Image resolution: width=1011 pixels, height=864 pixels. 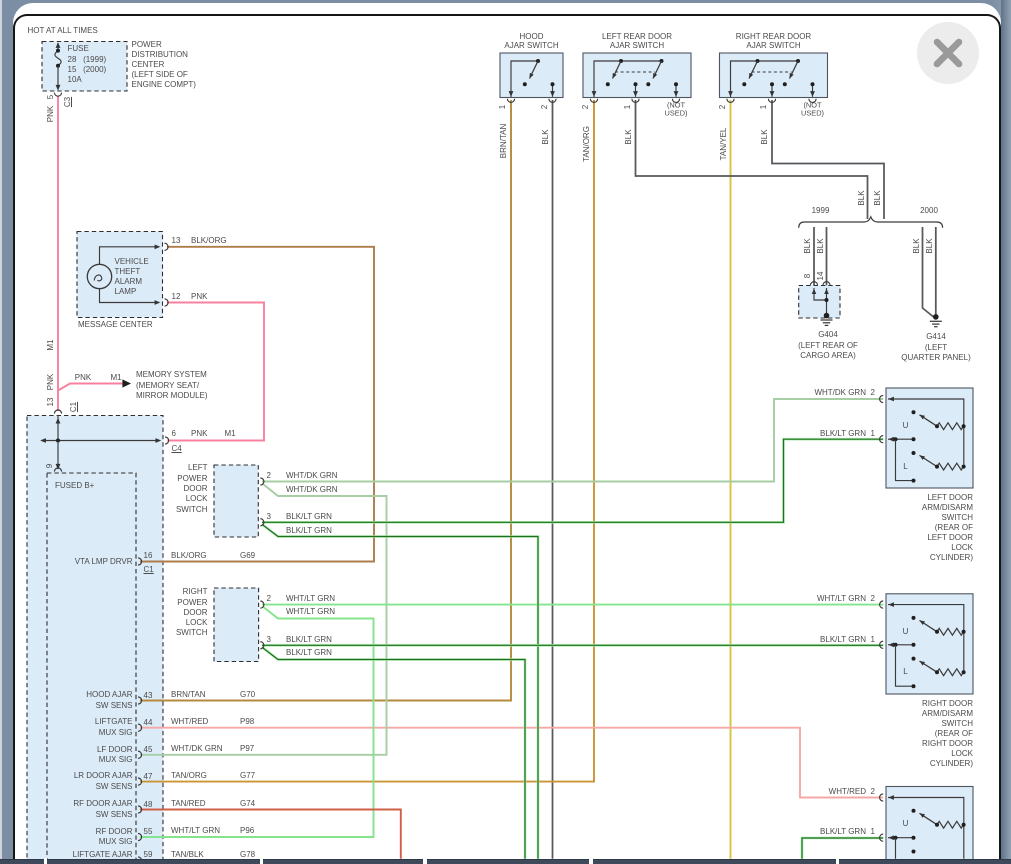 What do you see at coordinates (953, 527) in the screenshot?
I see `arm-disarm-caption: (REAR OF` at bounding box center [953, 527].